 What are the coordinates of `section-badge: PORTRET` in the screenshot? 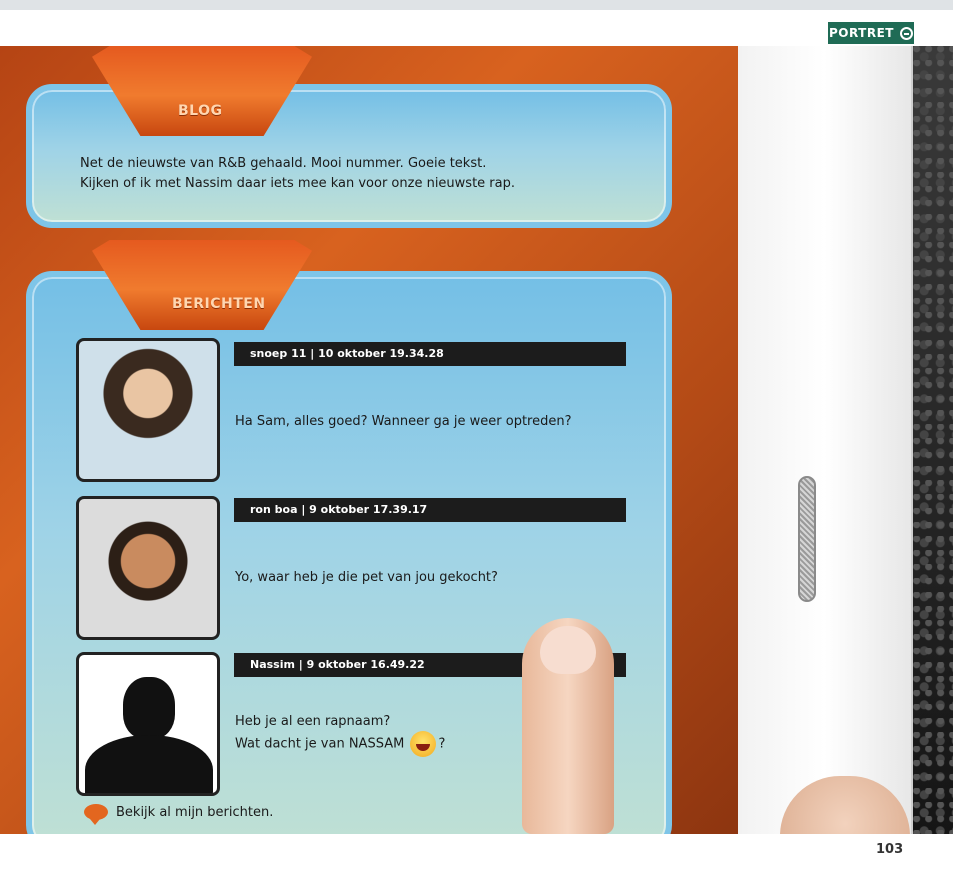 It's located at (871, 33).